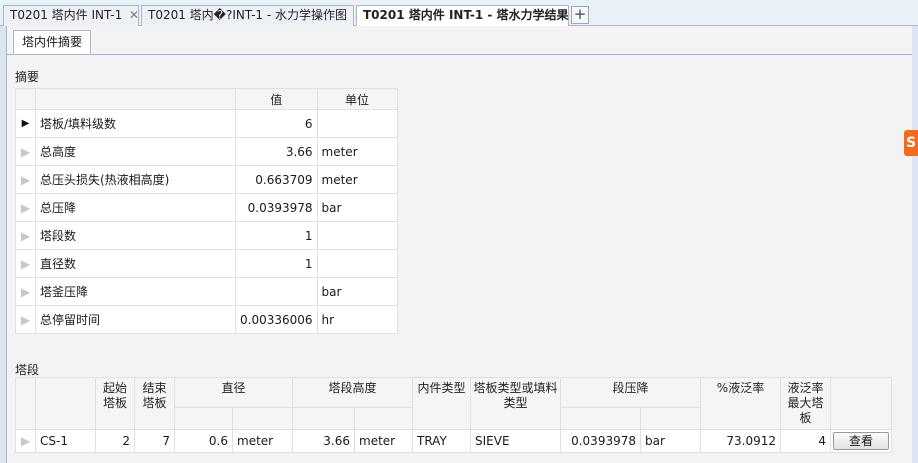 The height and width of the screenshot is (463, 918). What do you see at coordinates (276, 207) in the screenshot?
I see `row-value: 0.0393978` at bounding box center [276, 207].